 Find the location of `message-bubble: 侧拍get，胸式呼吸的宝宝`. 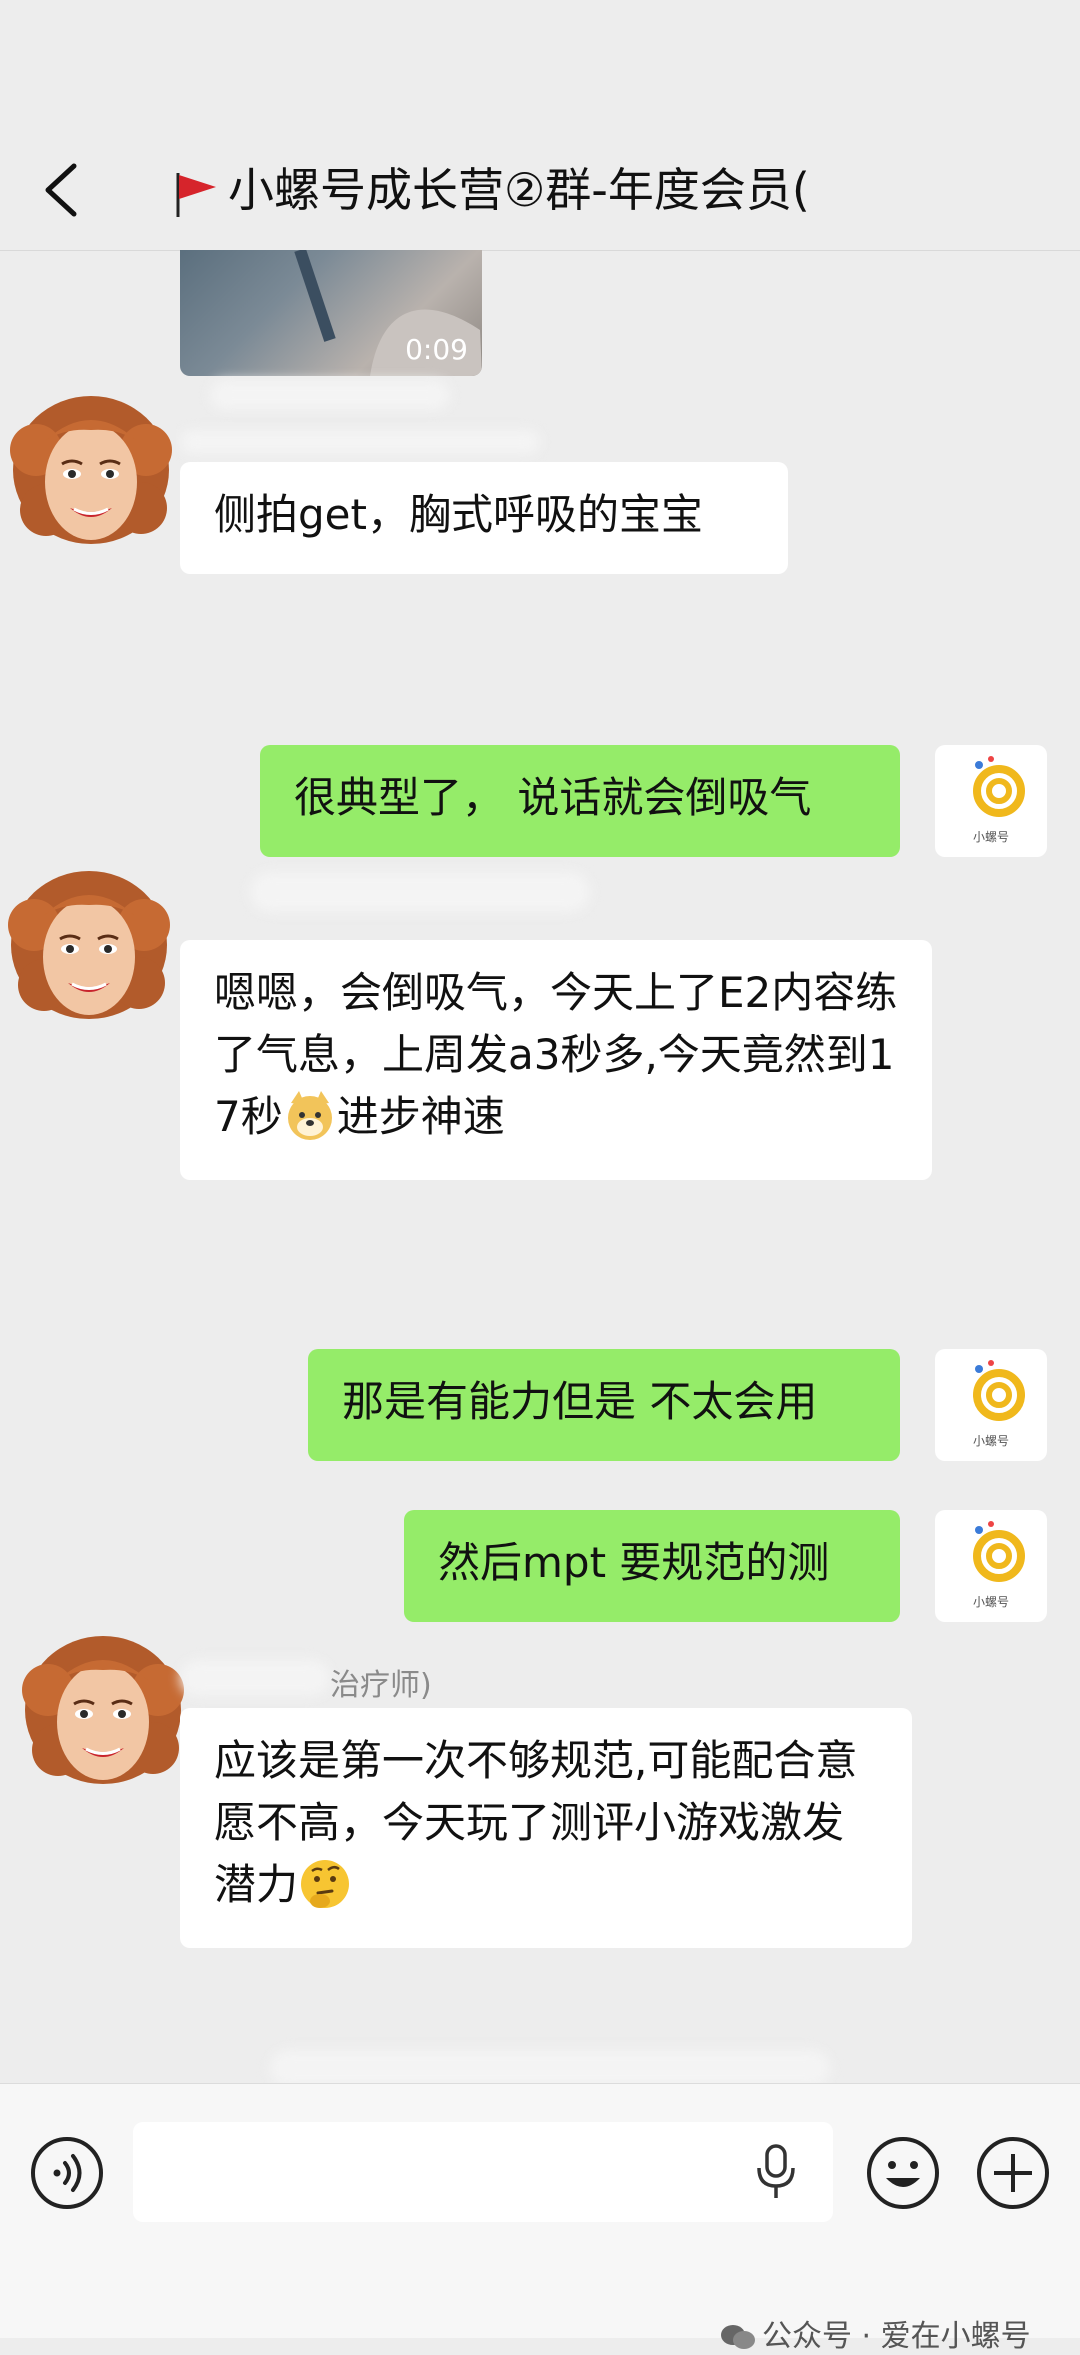

message-bubble: 侧拍get，胸式呼吸的宝宝 is located at coordinates (484, 518).